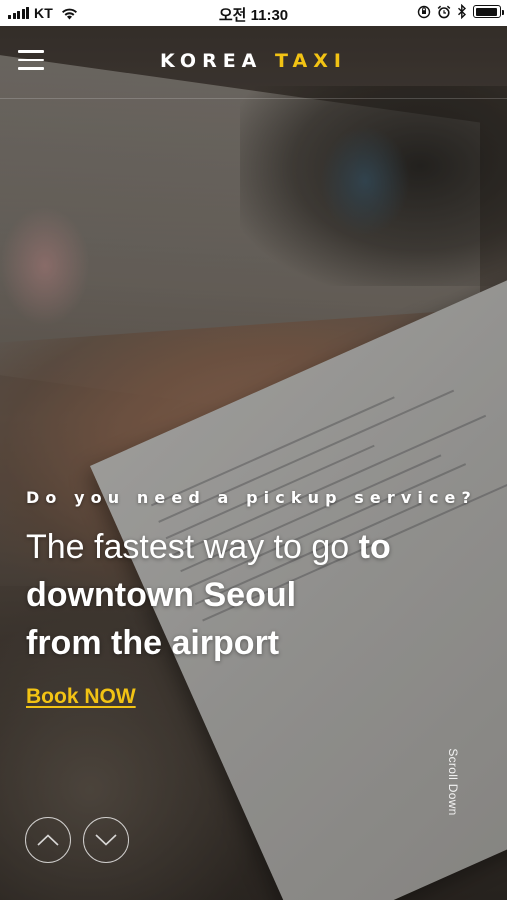  Describe the element at coordinates (444, 11) in the screenshot. I see `alarm-icon` at that location.